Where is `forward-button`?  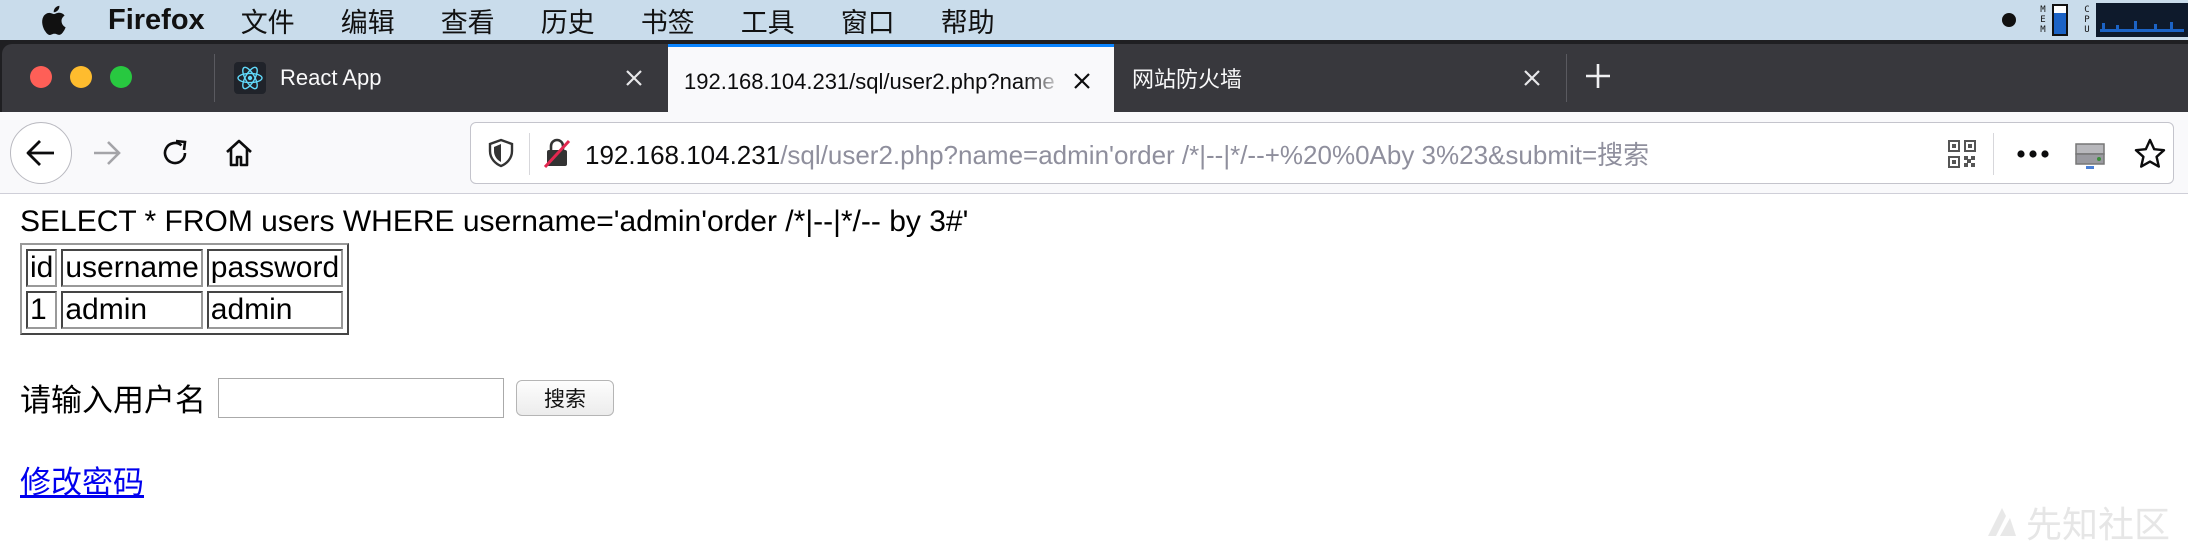 forward-button is located at coordinates (107, 153).